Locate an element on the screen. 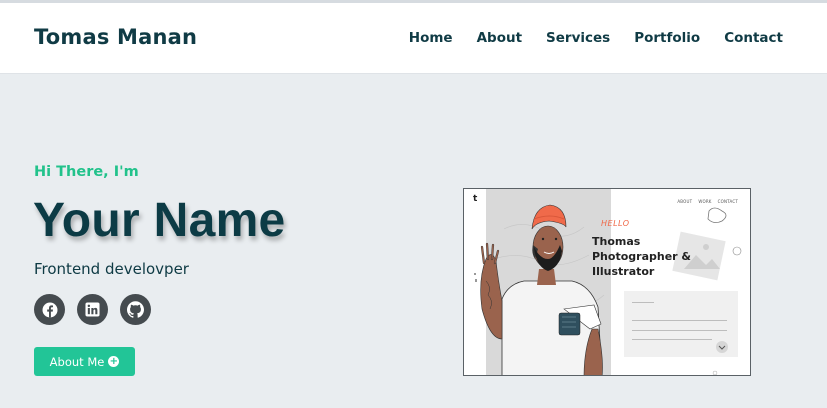 Image resolution: width=827 pixels, height=408 pixels. nav-portfolio-link: Portfolio is located at coordinates (667, 38).